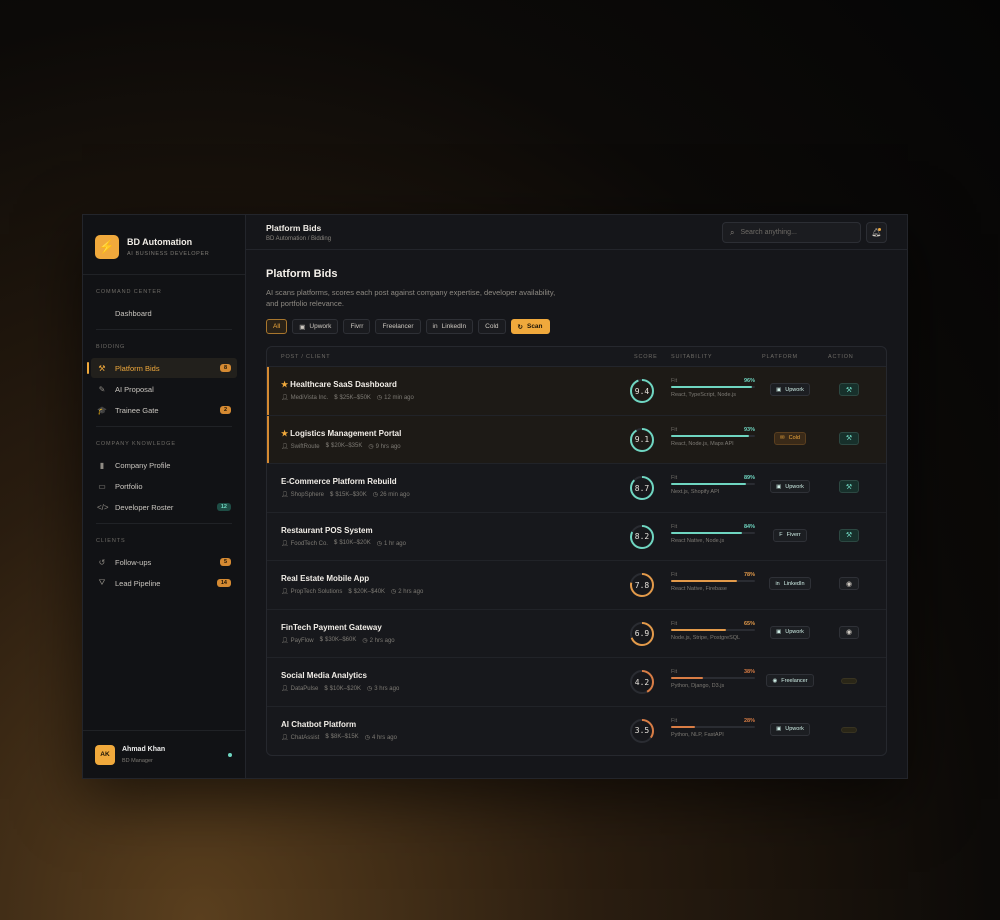 This screenshot has height=920, width=1000. Describe the element at coordinates (102, 410) in the screenshot. I see `trainee-gate-icon: 🎓` at that location.